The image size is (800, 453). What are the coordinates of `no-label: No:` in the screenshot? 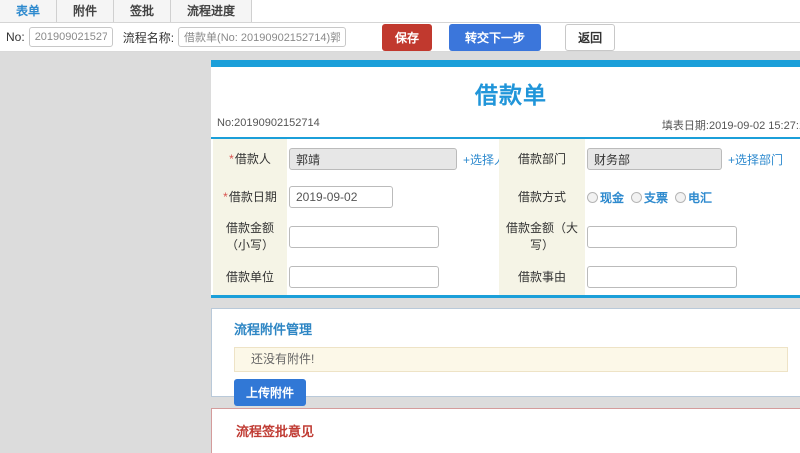 It's located at (15, 37).